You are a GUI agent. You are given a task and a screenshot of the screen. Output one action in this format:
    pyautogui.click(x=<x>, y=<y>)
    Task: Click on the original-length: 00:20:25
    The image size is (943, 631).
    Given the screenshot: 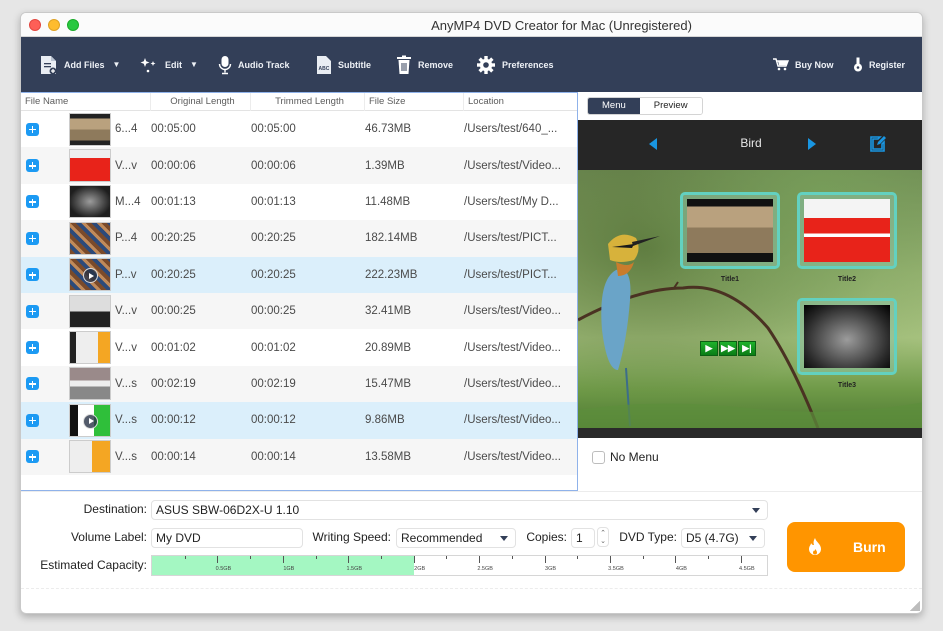 What is the action you would take?
    pyautogui.click(x=173, y=274)
    